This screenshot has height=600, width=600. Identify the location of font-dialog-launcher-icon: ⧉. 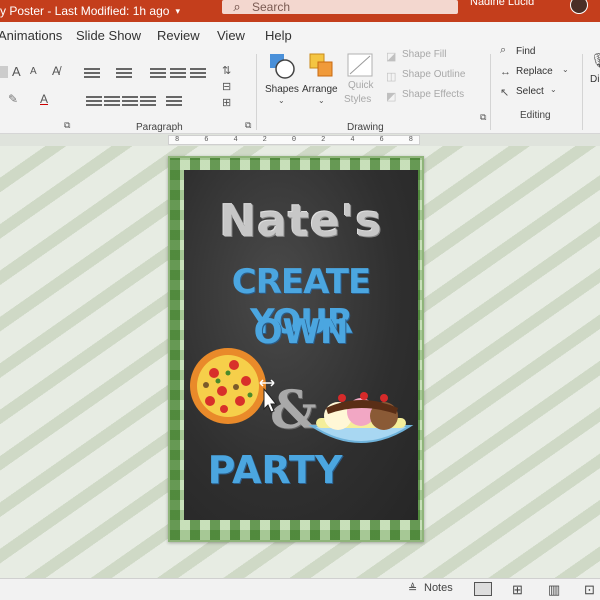
(67, 125).